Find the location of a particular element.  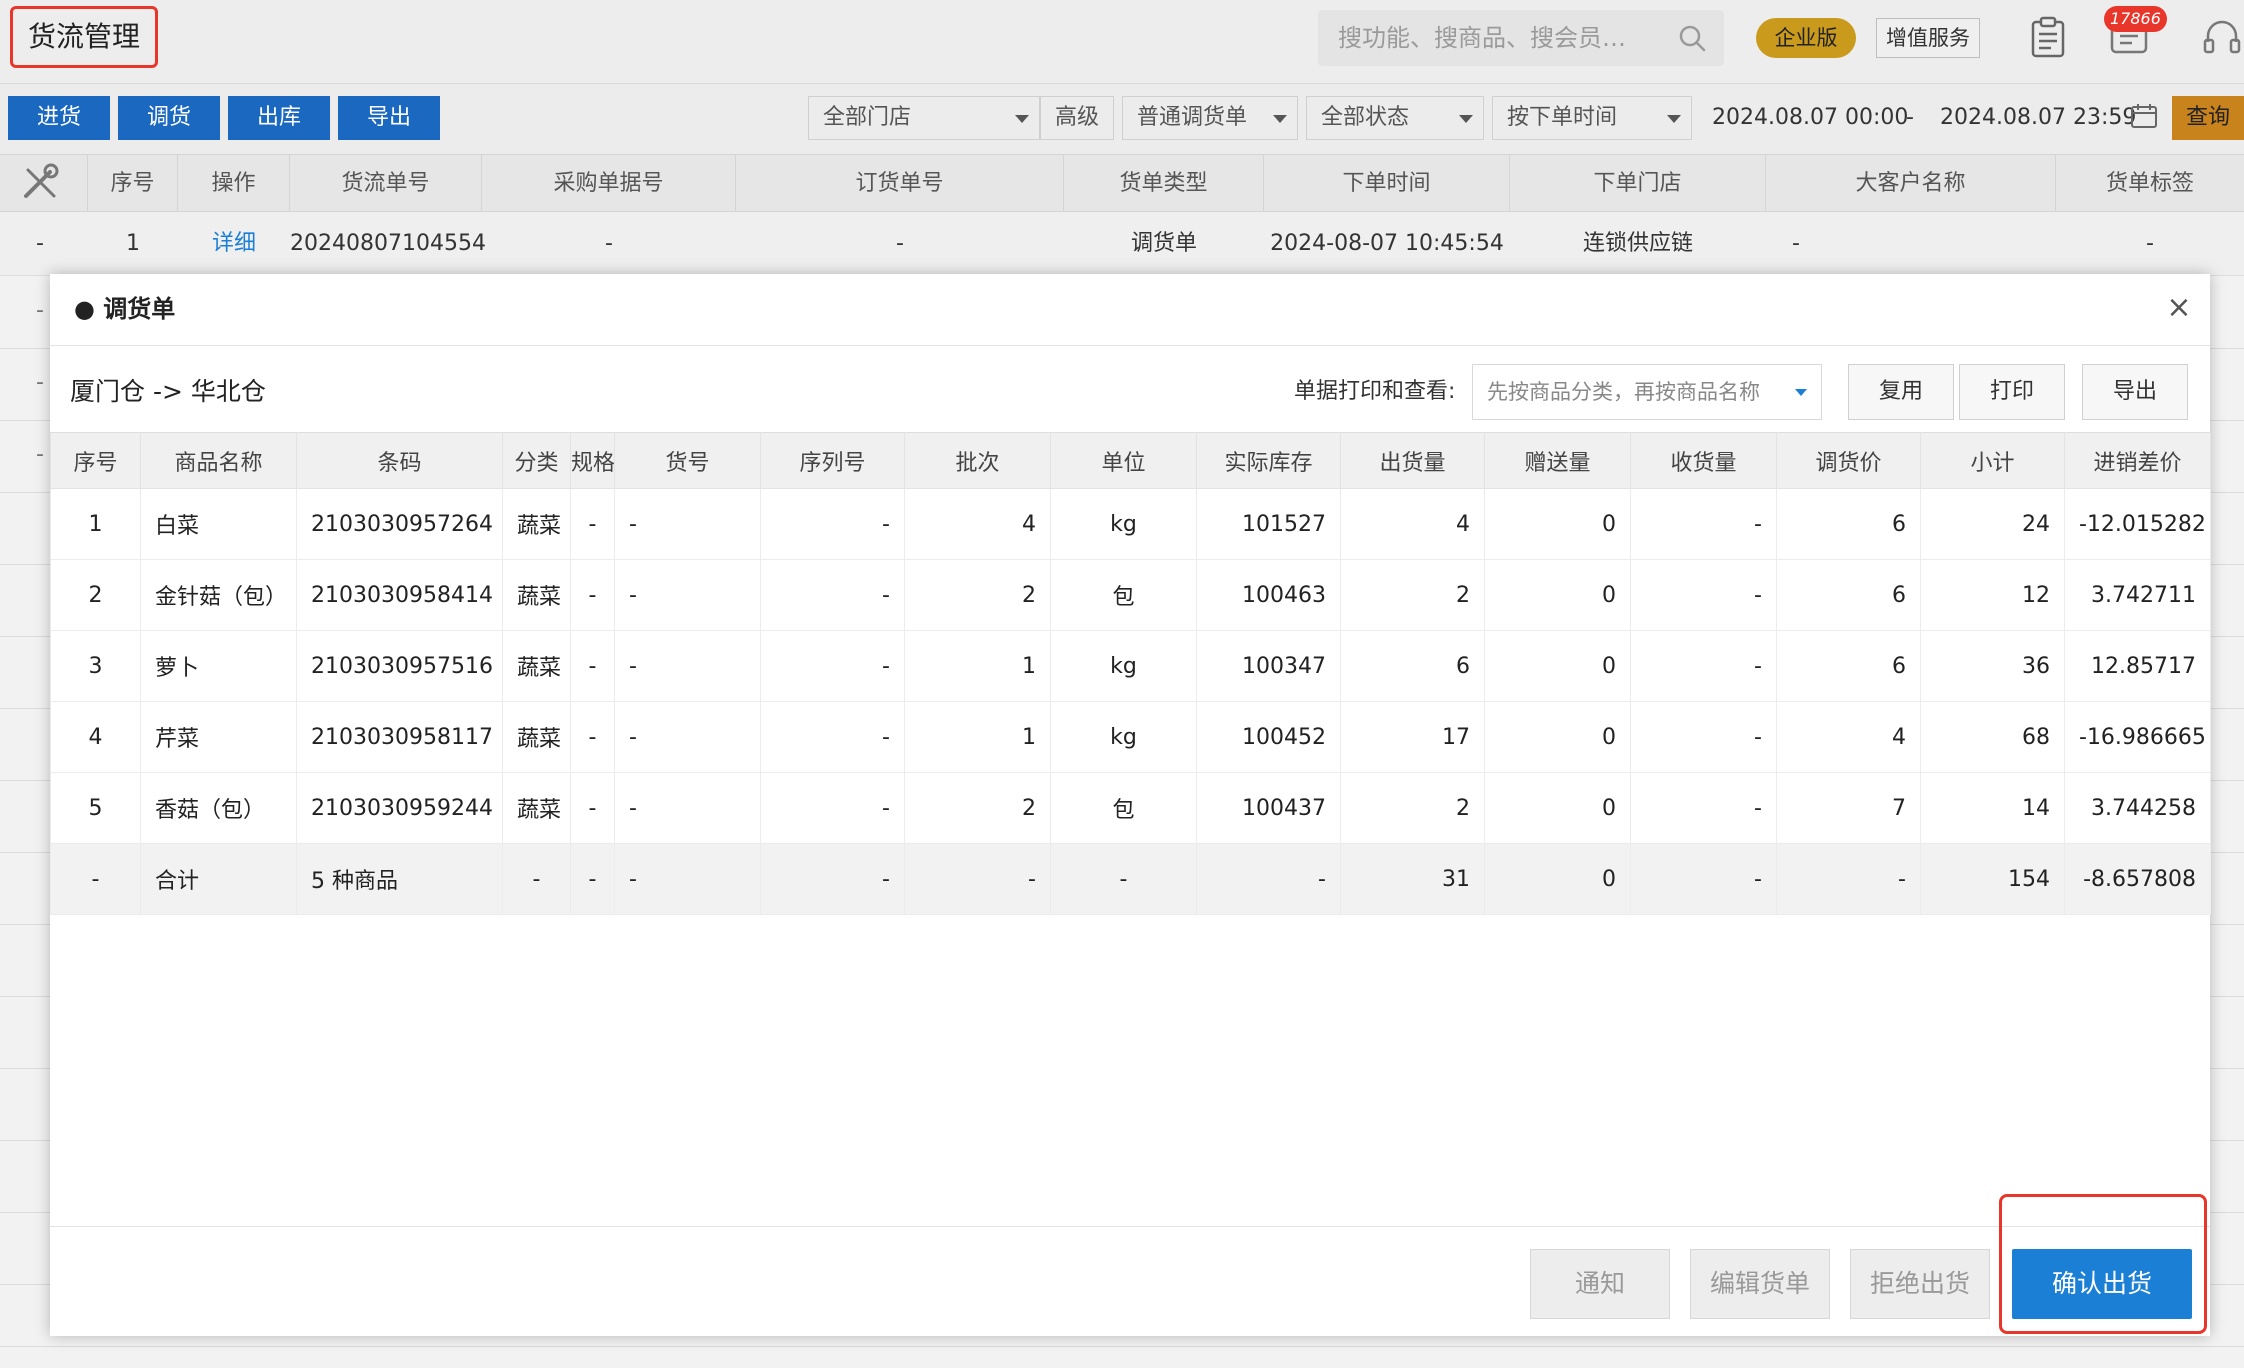

flow-number: 20240807104554 is located at coordinates (386, 244).